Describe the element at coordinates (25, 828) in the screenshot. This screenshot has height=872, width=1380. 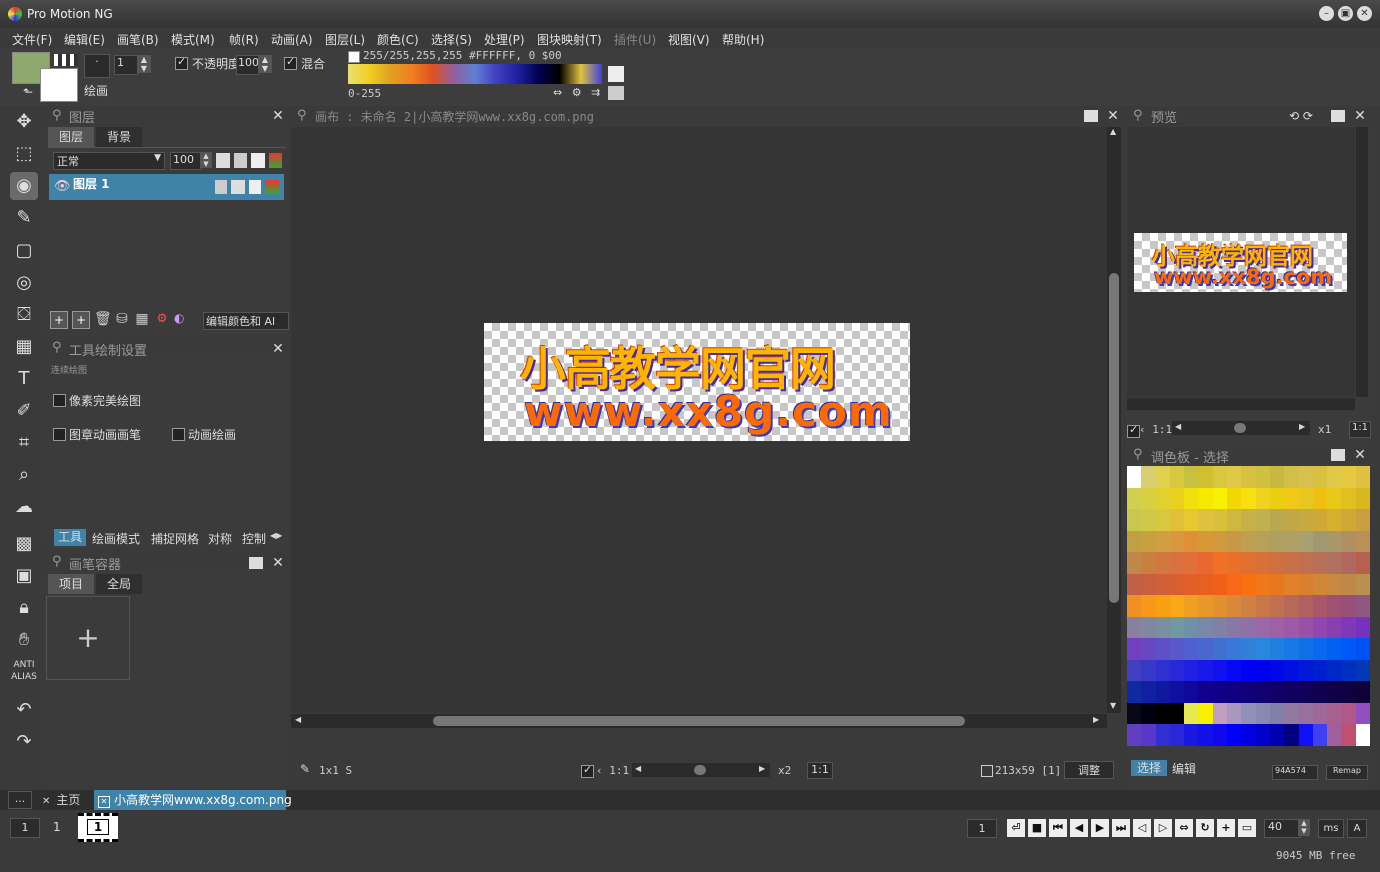
I see `frame-box: 1` at that location.